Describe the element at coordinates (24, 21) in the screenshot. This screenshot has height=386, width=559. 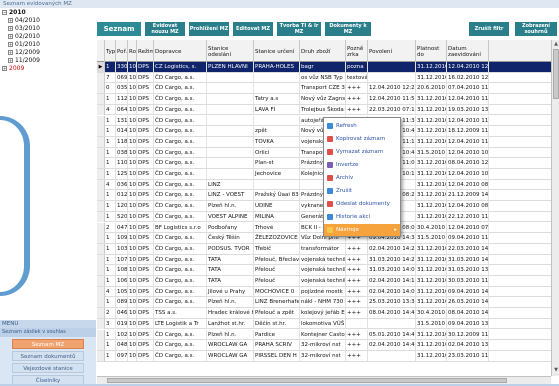
I see `tree-node: +04/2010` at that location.